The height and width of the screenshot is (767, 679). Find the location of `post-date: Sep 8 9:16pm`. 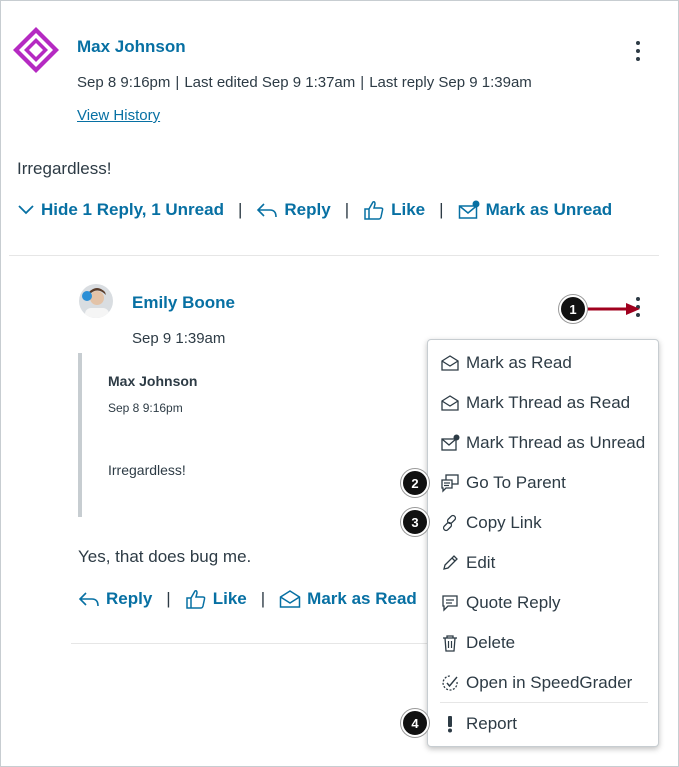

post-date: Sep 8 9:16pm is located at coordinates (124, 82).